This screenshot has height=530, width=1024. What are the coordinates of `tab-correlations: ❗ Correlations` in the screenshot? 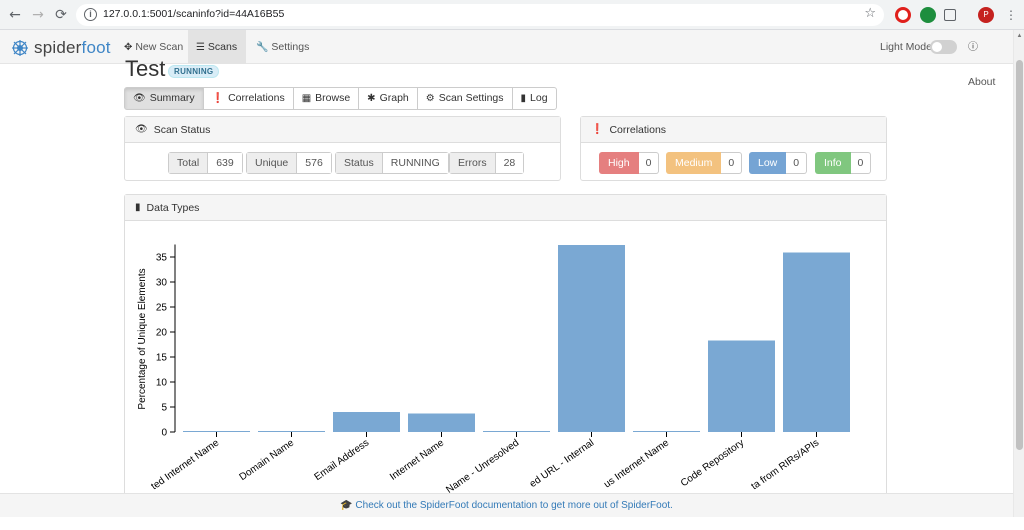 It's located at (248, 98).